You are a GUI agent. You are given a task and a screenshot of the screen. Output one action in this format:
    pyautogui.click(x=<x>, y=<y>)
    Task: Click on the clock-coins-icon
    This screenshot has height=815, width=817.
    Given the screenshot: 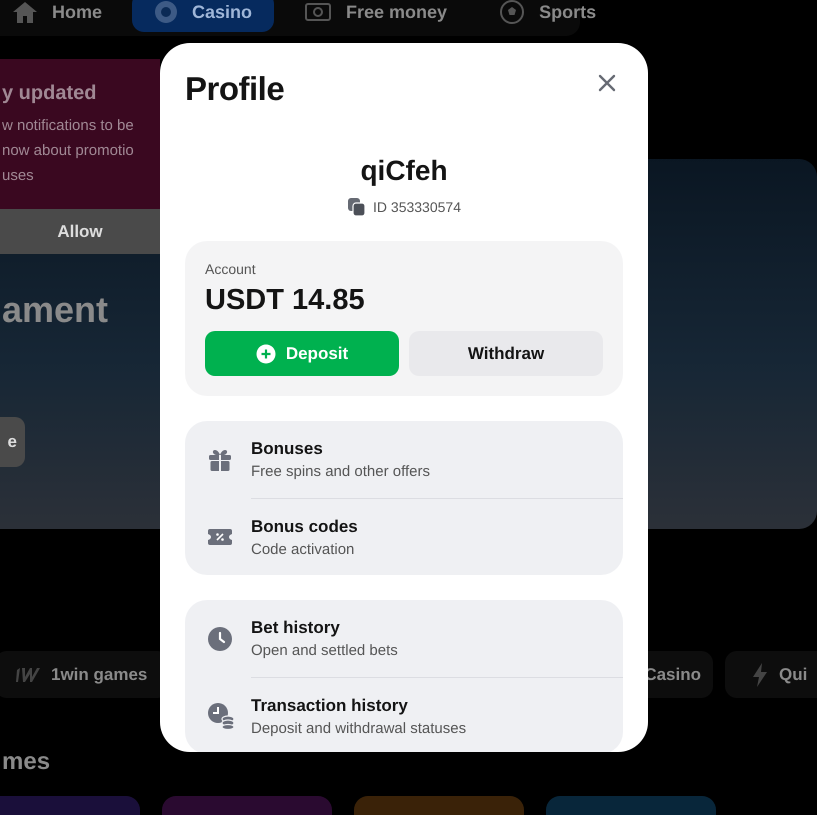 What is the action you would take?
    pyautogui.click(x=221, y=716)
    